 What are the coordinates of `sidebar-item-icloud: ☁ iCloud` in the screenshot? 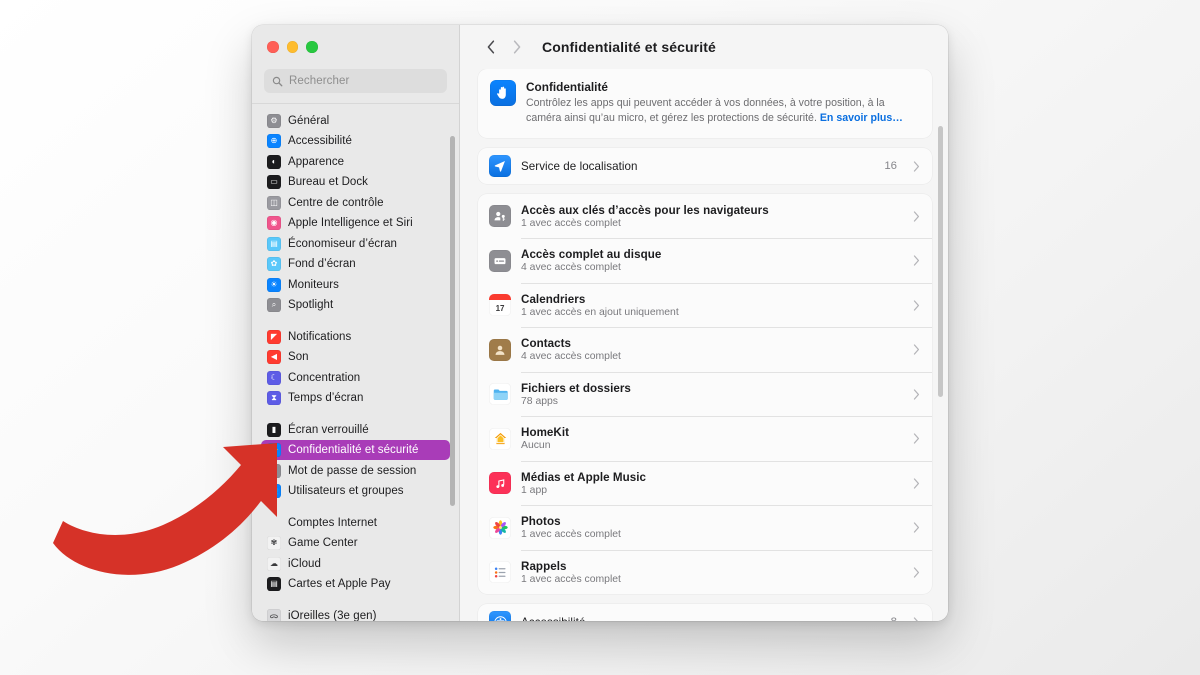 It's located at (355, 564).